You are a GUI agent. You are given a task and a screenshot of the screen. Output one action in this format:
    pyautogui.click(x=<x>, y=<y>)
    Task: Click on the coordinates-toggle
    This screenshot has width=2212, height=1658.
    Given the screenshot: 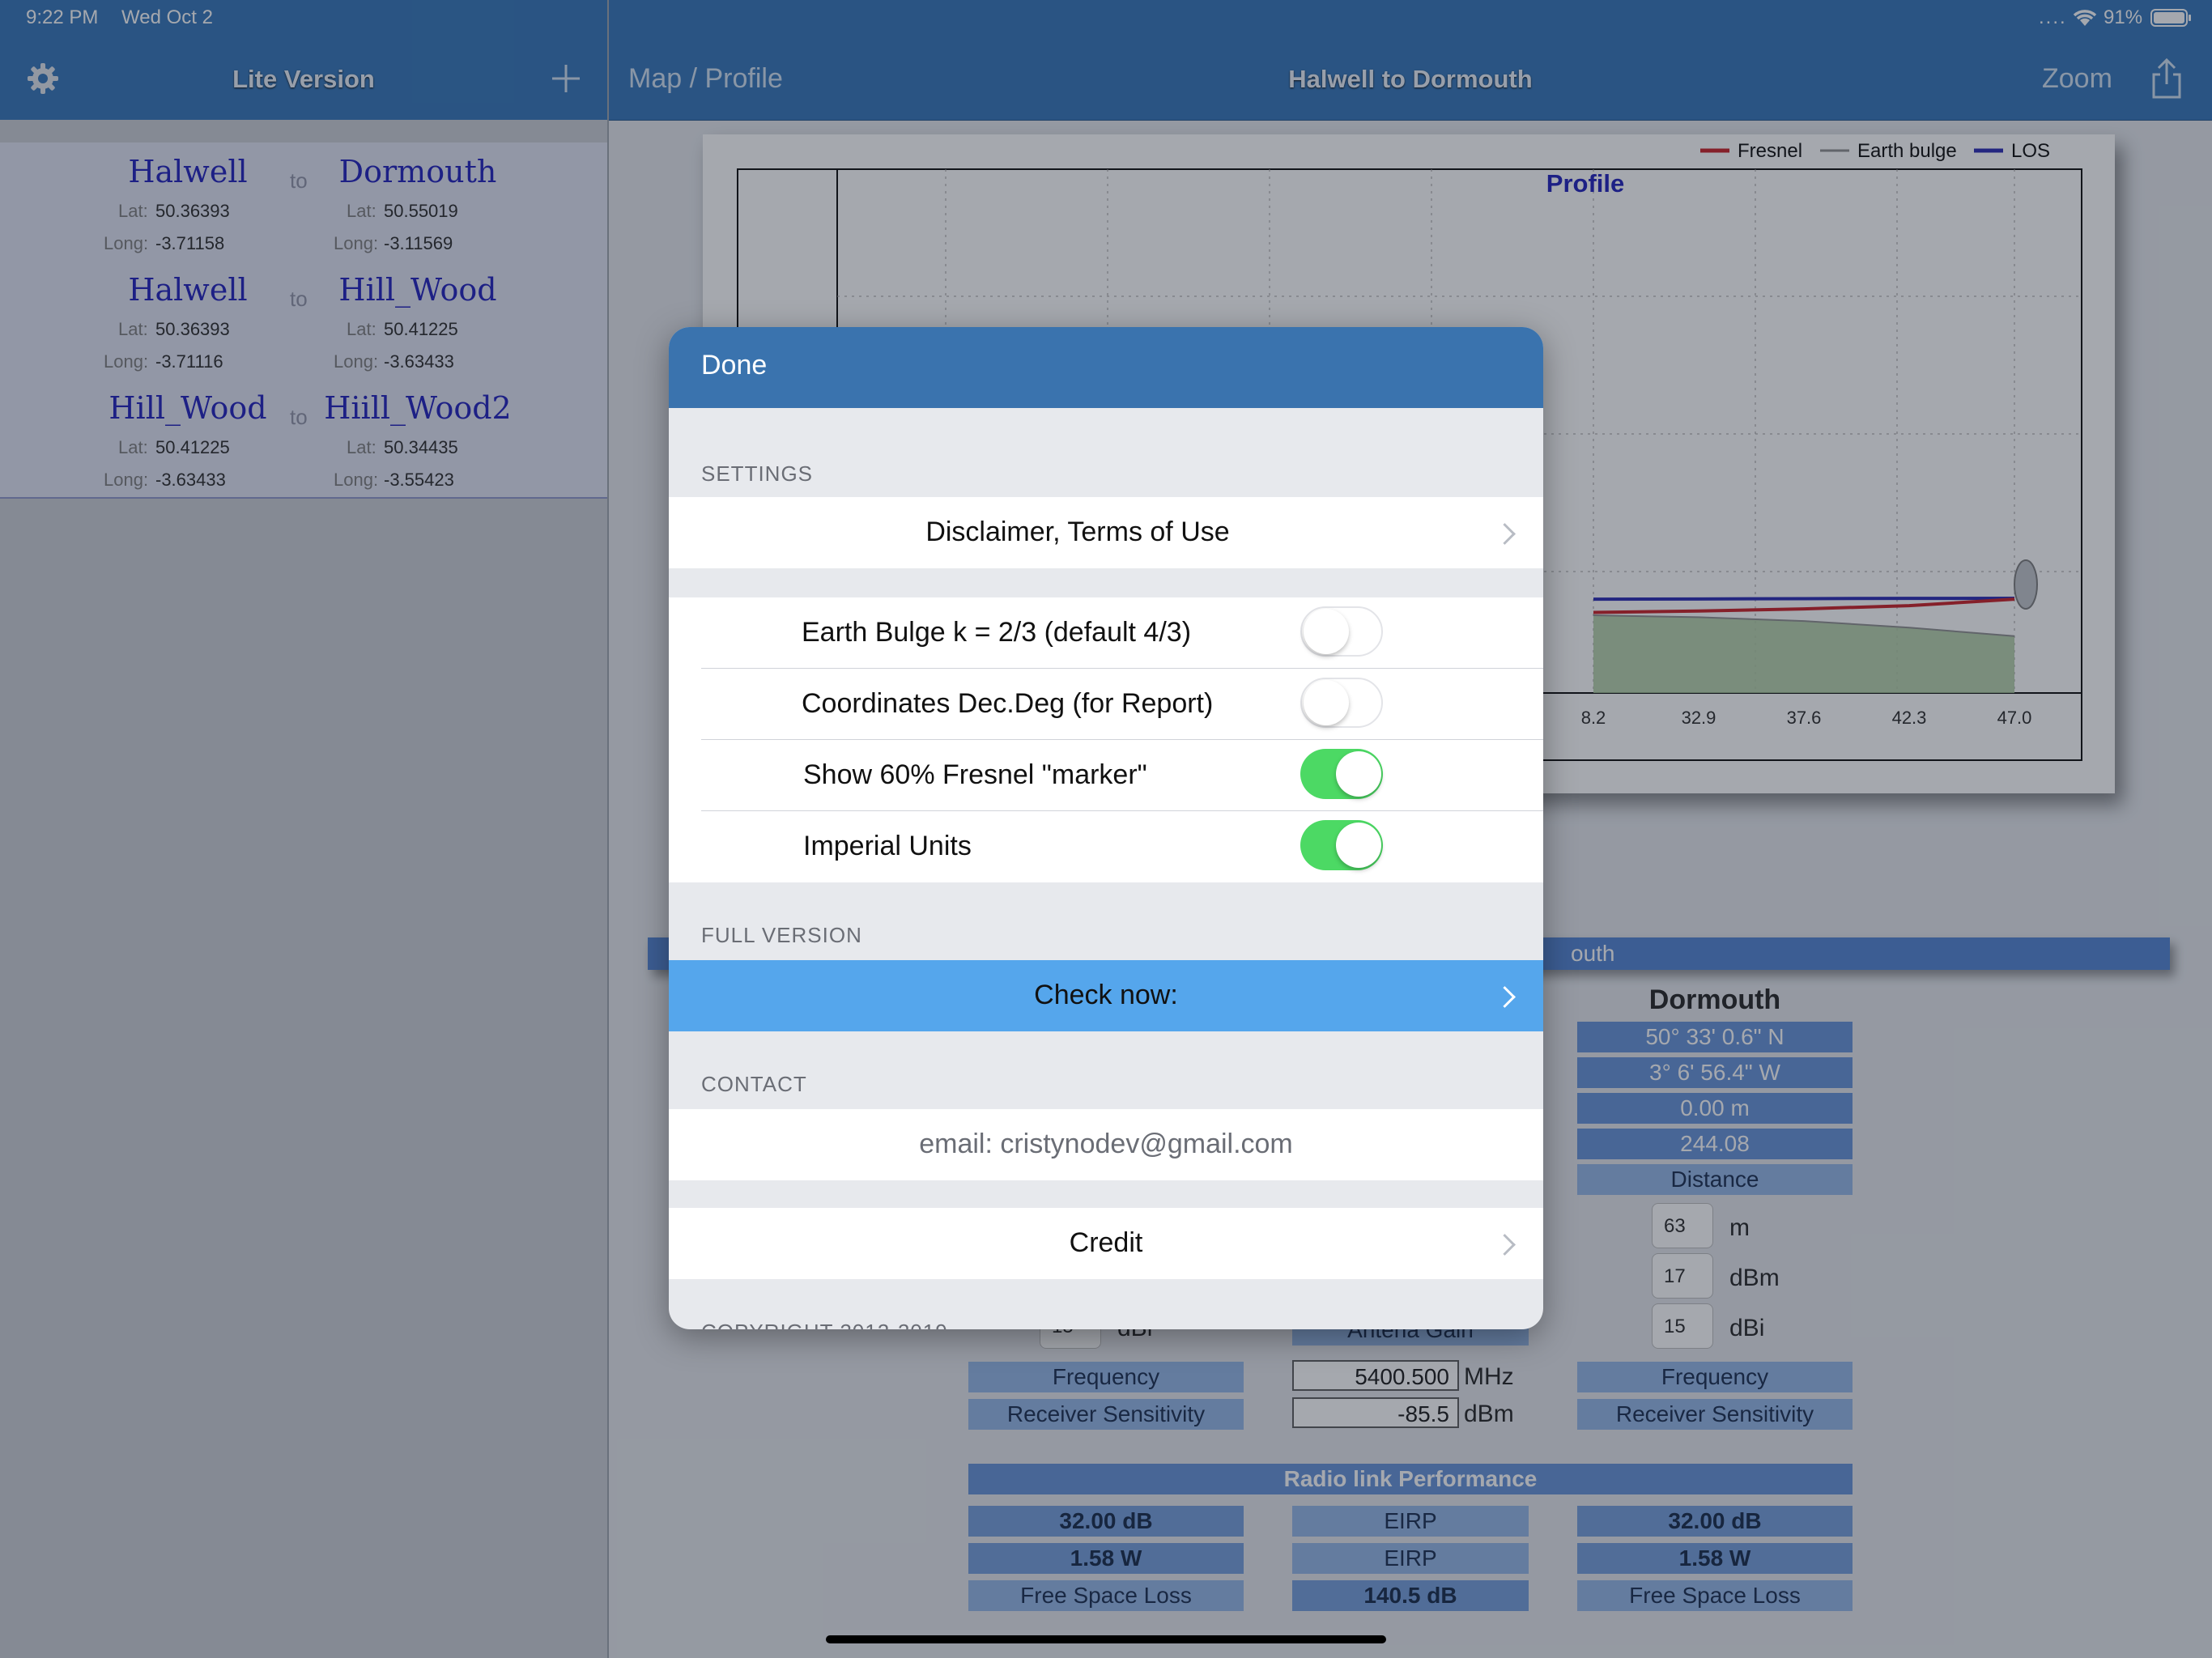 What is the action you would take?
    pyautogui.click(x=1341, y=703)
    